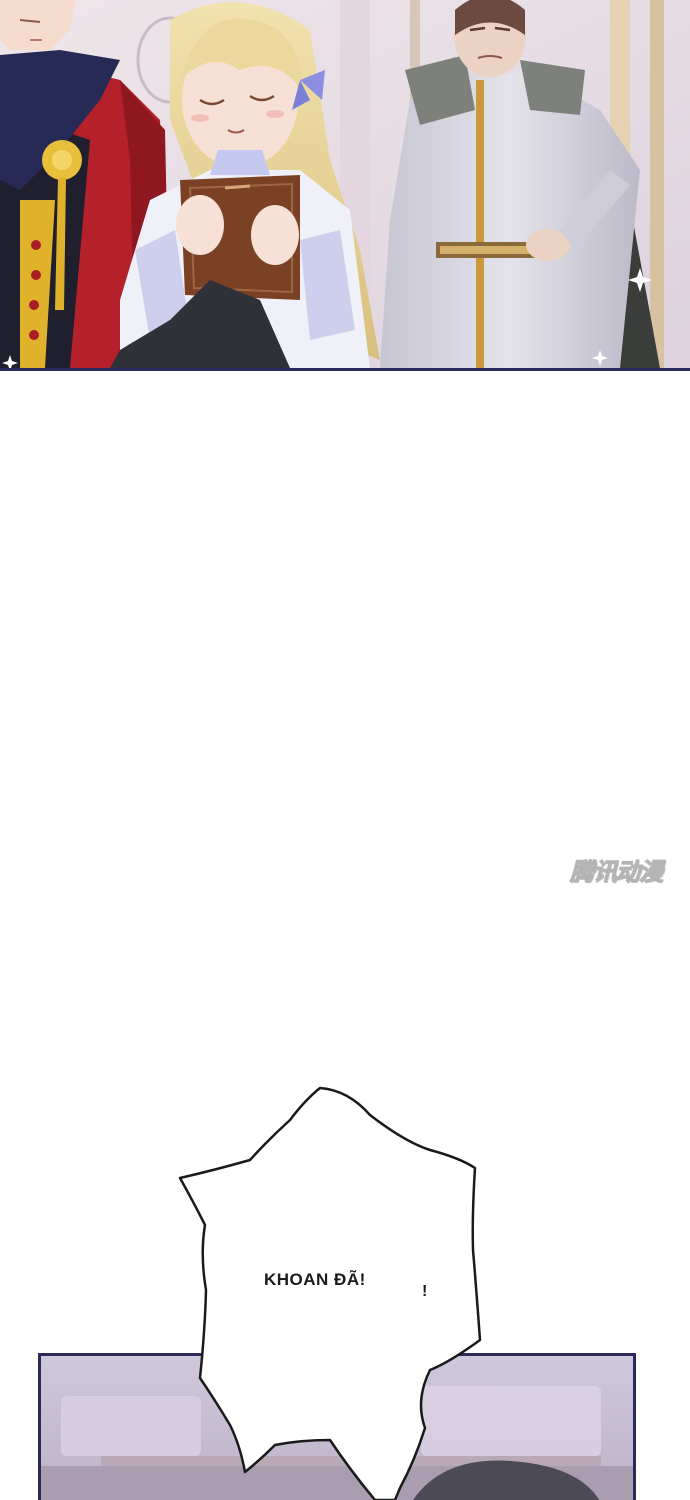 The width and height of the screenshot is (690, 1500). What do you see at coordinates (617, 872) in the screenshot?
I see `watermark-text: 腾讯动漫` at bounding box center [617, 872].